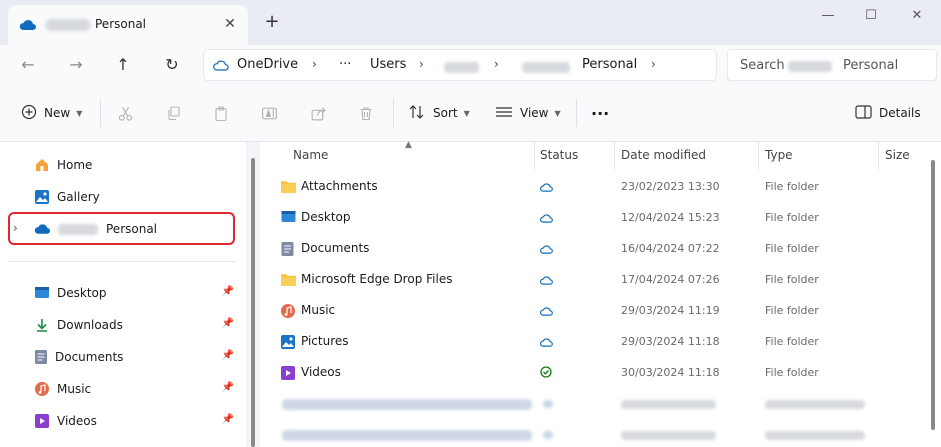  I want to click on cut-icon, so click(125, 113).